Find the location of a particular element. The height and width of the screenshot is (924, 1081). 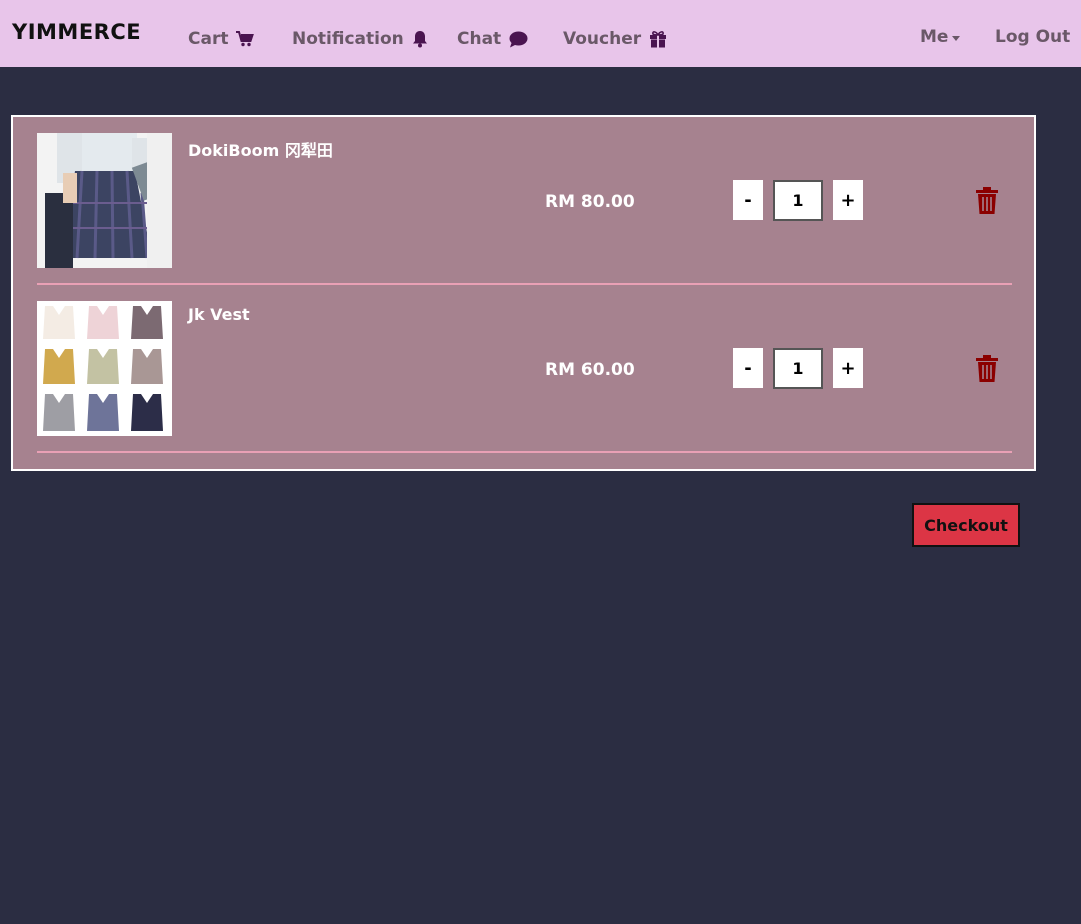

logout-link: Log Out is located at coordinates (1032, 37).